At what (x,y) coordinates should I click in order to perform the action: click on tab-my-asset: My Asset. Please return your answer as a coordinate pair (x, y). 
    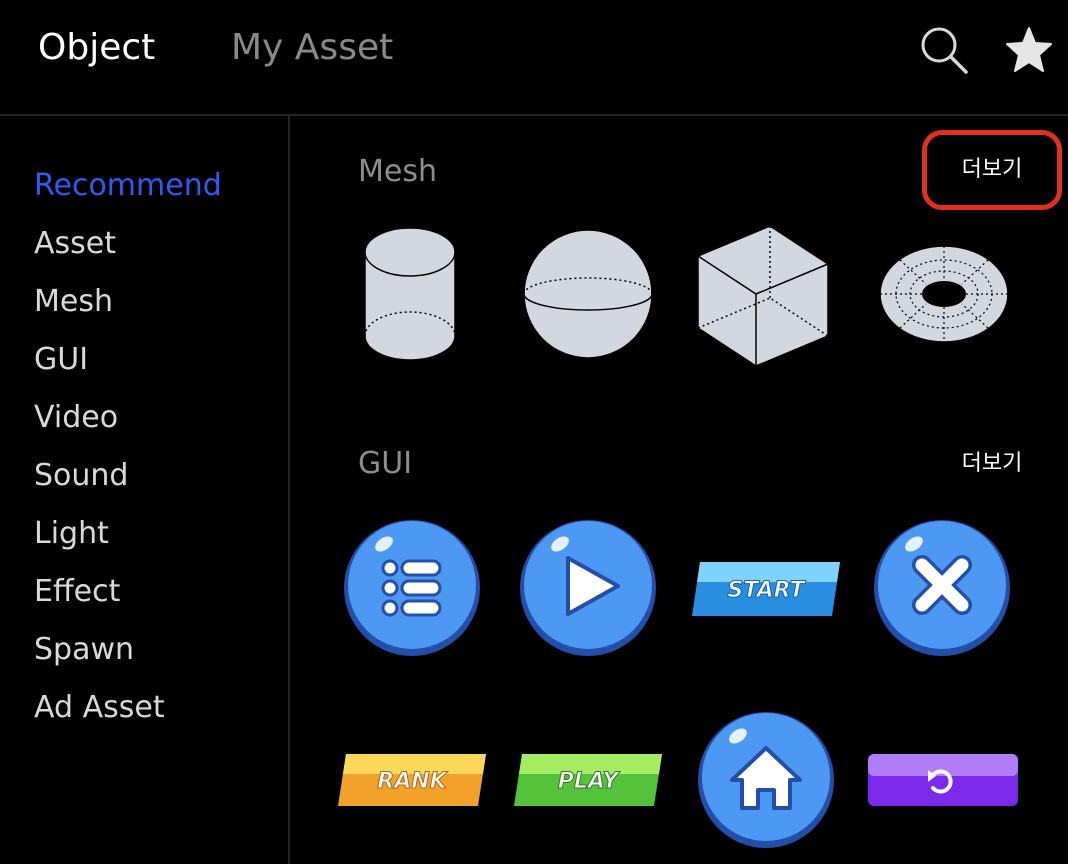
    Looking at the image, I should click on (312, 48).